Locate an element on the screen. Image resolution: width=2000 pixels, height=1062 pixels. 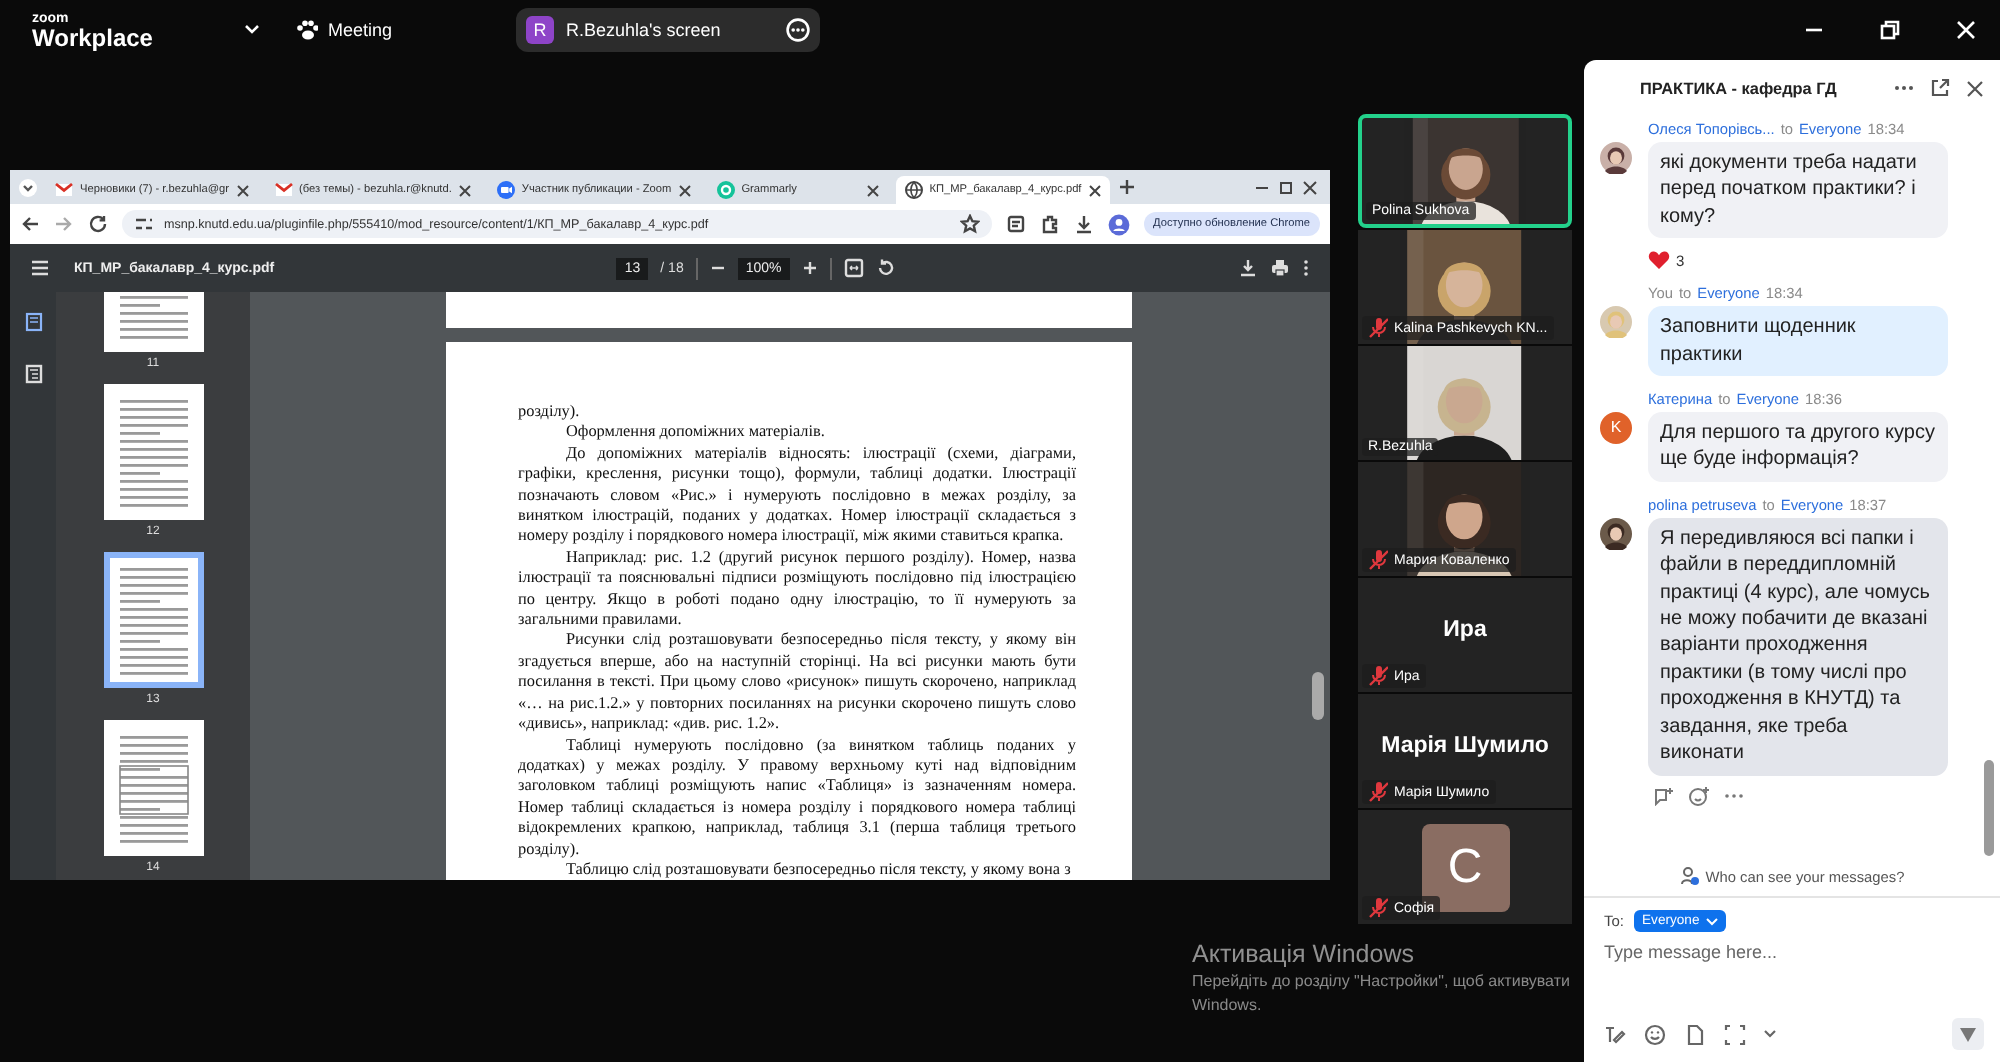
outline-icon is located at coordinates (33, 374).